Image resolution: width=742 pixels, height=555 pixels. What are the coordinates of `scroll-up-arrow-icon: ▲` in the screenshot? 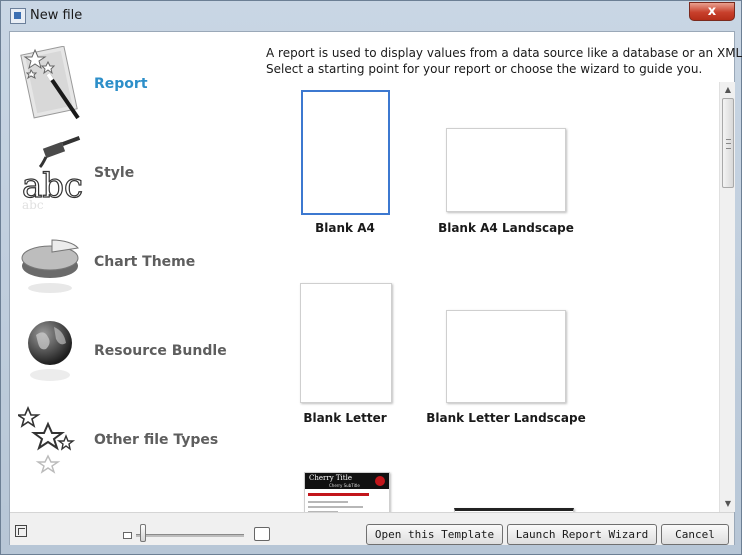 It's located at (728, 90).